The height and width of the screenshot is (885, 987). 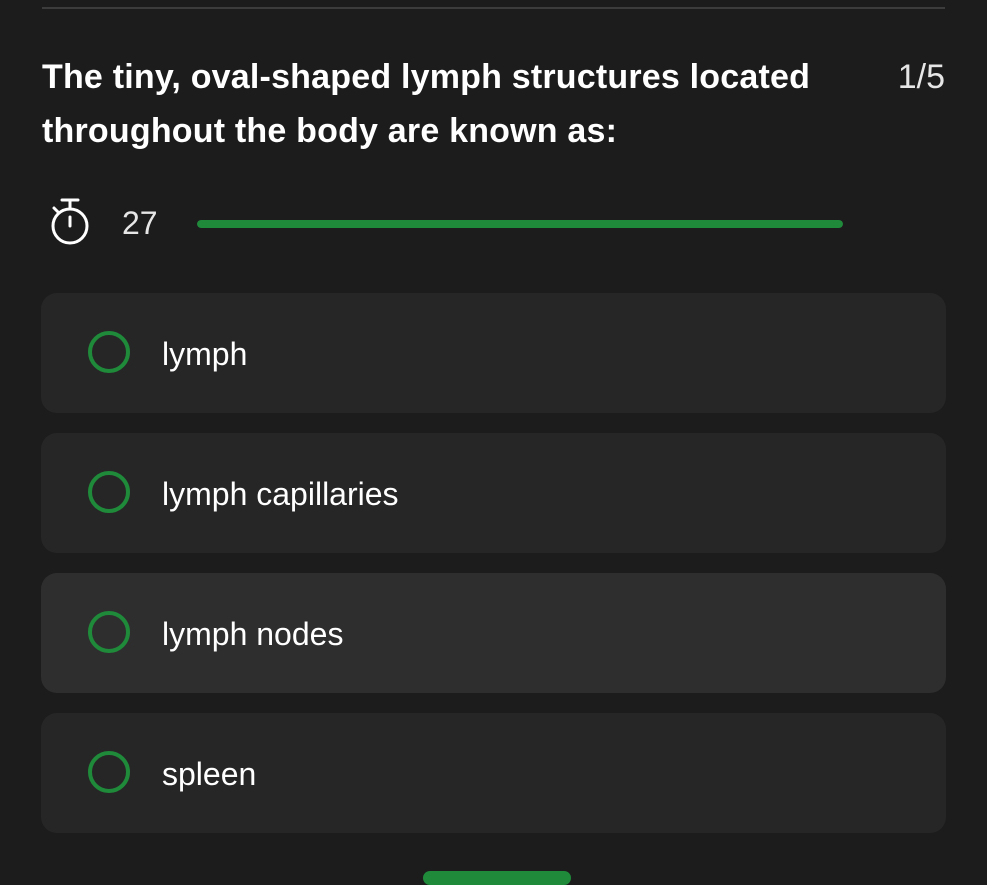 What do you see at coordinates (140, 223) in the screenshot?
I see `timer-seconds: 27` at bounding box center [140, 223].